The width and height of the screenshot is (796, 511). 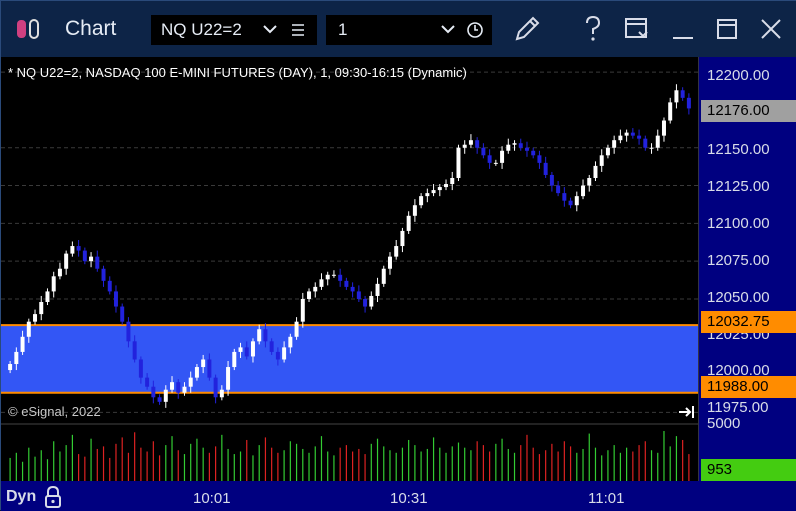 I want to click on y-tick-label: 12100.00, so click(x=738, y=223).